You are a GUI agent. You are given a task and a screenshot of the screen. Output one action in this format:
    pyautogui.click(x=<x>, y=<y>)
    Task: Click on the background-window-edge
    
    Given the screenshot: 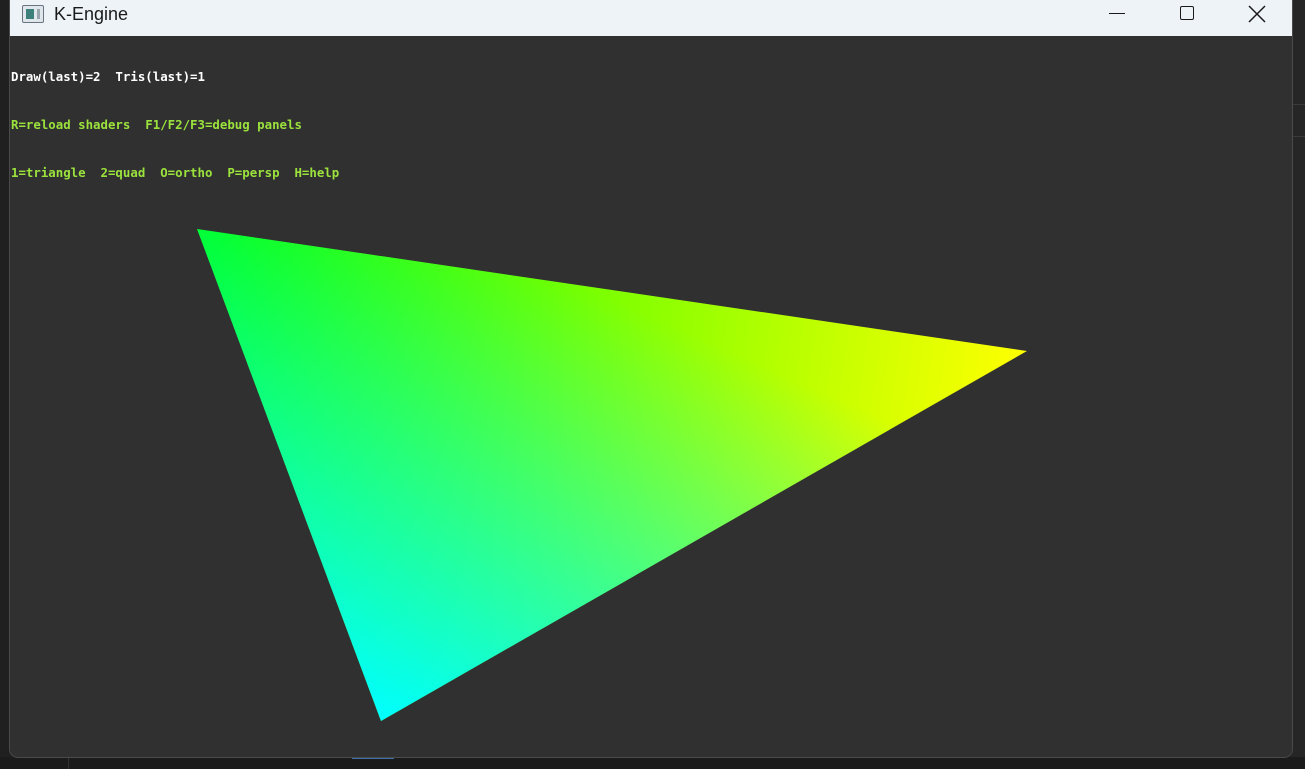 What is the action you would take?
    pyautogui.click(x=1298, y=384)
    